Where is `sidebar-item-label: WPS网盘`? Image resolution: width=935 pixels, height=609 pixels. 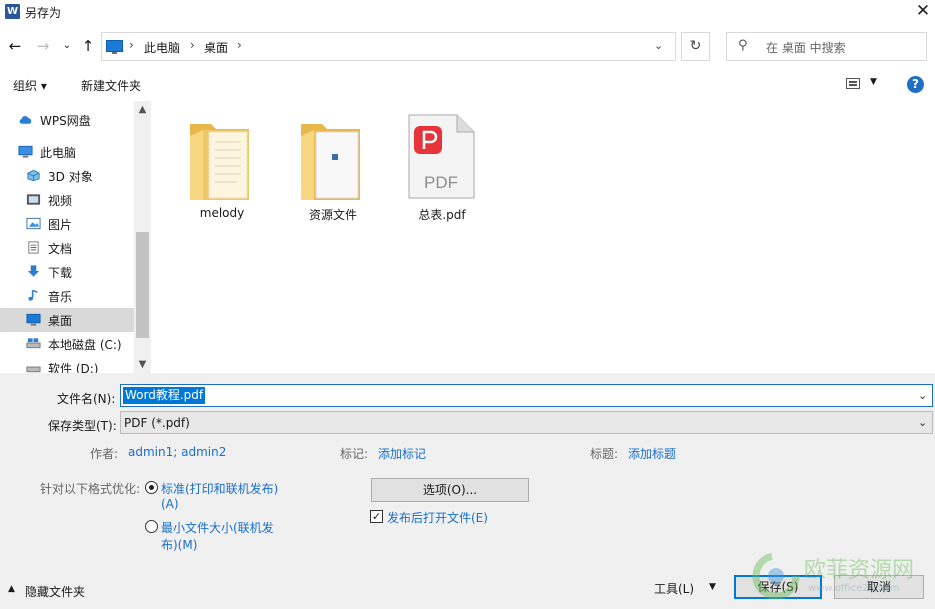 sidebar-item-label: WPS网盘 is located at coordinates (65, 121).